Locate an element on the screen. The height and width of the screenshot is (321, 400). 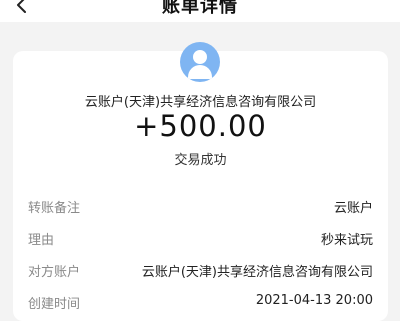
detail-label: 理由 is located at coordinates (41, 240).